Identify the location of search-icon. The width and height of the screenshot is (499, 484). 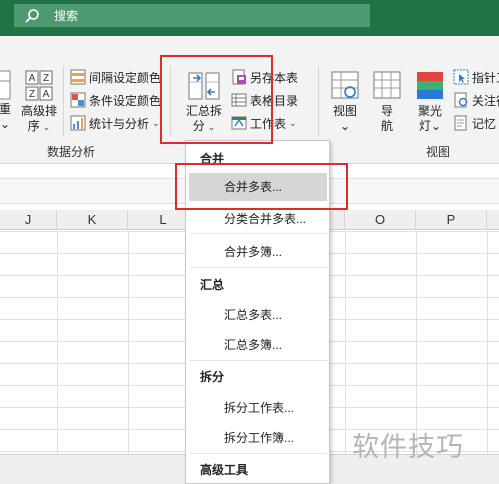
(32, 15).